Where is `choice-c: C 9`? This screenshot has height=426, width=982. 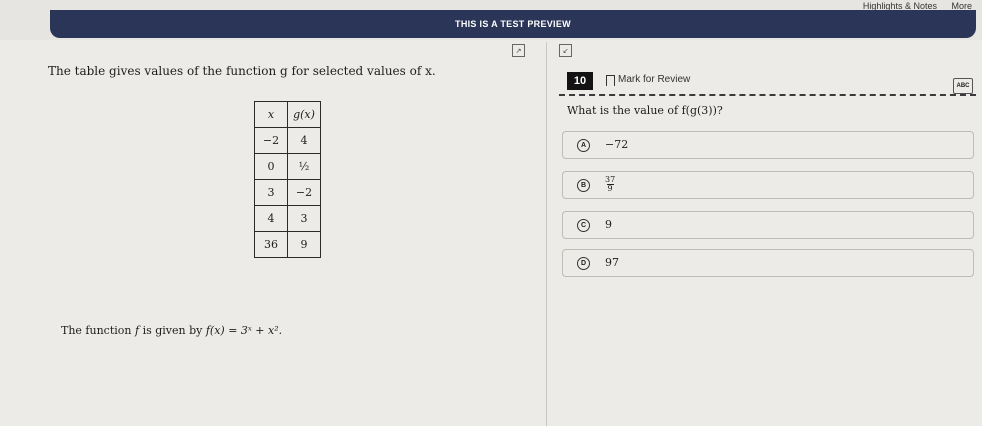
choice-c: C 9 is located at coordinates (768, 225).